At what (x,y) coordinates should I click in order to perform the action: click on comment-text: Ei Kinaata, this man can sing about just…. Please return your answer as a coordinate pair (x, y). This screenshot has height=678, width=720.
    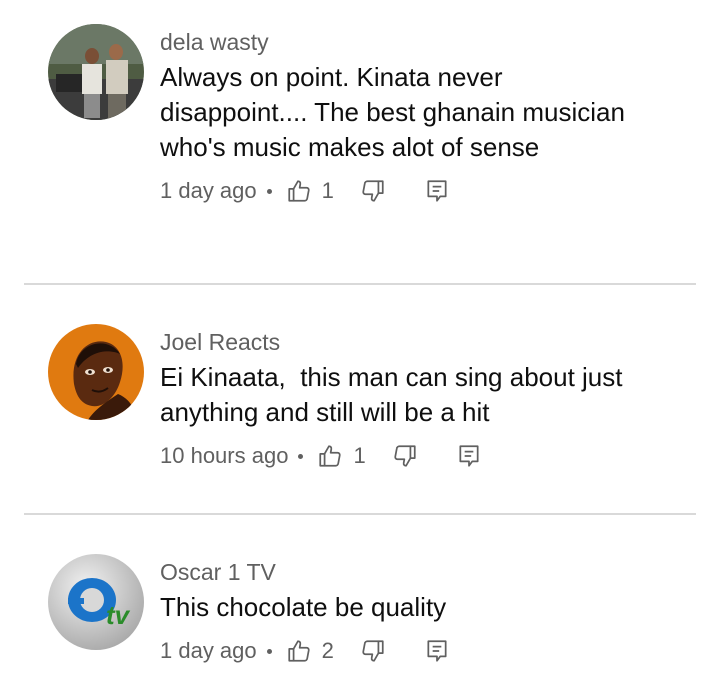
    Looking at the image, I should click on (395, 394).